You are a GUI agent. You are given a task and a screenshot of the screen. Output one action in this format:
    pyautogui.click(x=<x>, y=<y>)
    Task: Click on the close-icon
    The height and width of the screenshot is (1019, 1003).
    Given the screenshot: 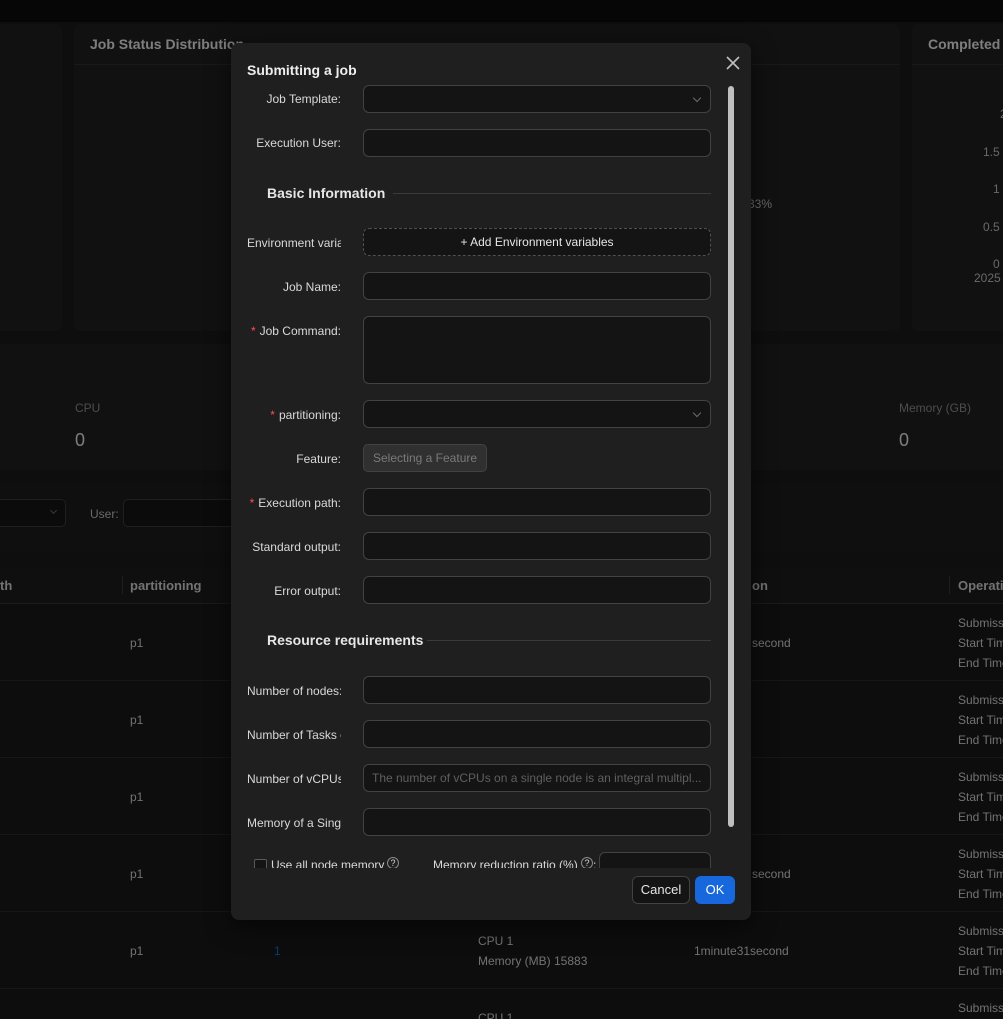 What is the action you would take?
    pyautogui.click(x=733, y=63)
    